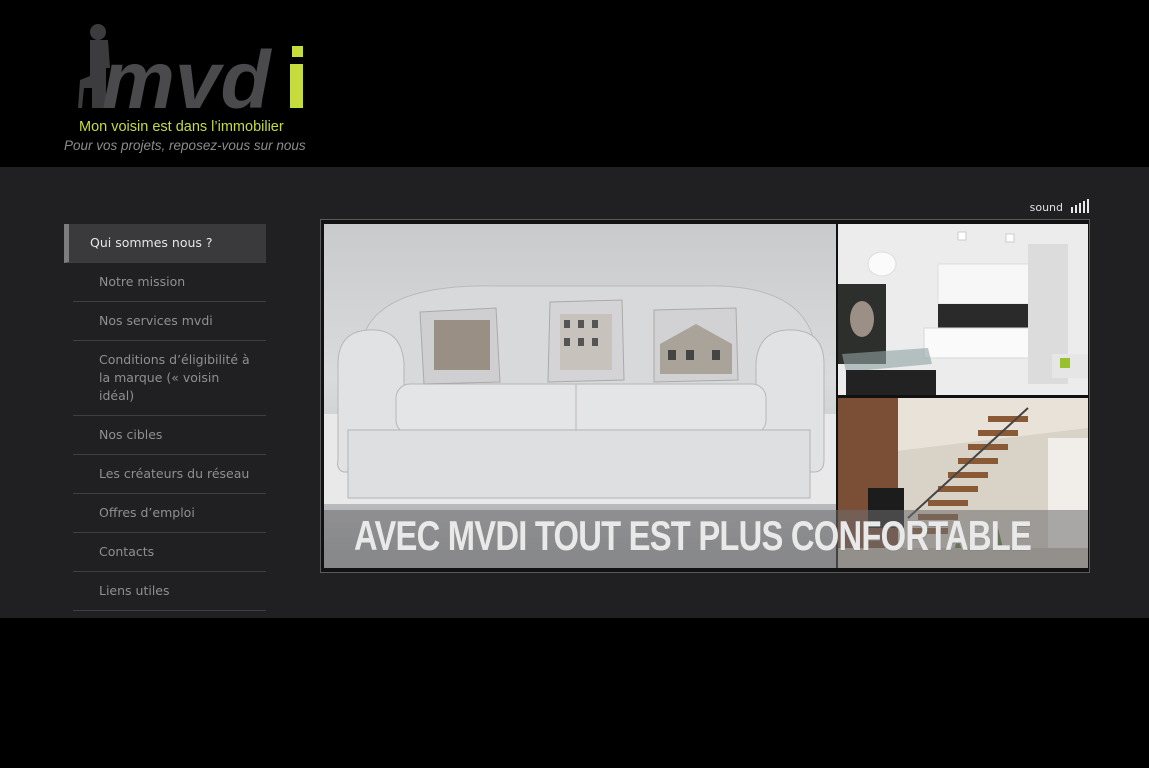  What do you see at coordinates (1080, 206) in the screenshot?
I see `volume-bars-icon` at bounding box center [1080, 206].